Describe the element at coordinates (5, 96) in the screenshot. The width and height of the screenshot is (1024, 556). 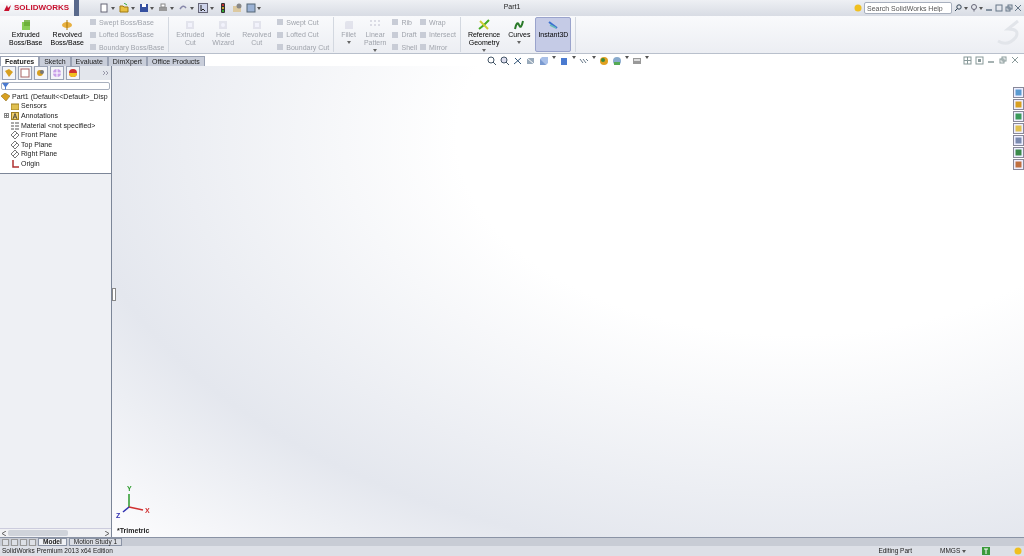
I see `part-icon` at that location.